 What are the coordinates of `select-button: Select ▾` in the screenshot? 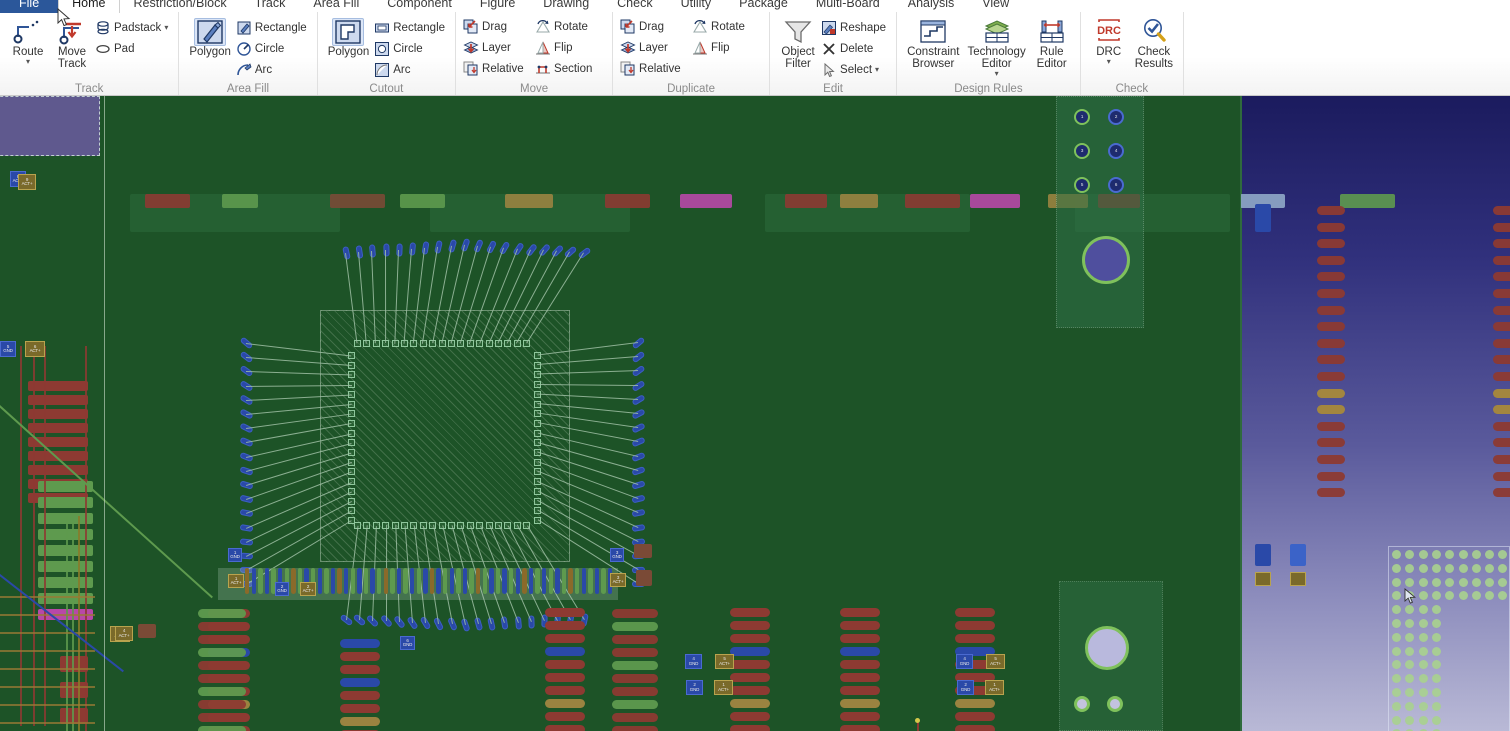 It's located at (855, 69).